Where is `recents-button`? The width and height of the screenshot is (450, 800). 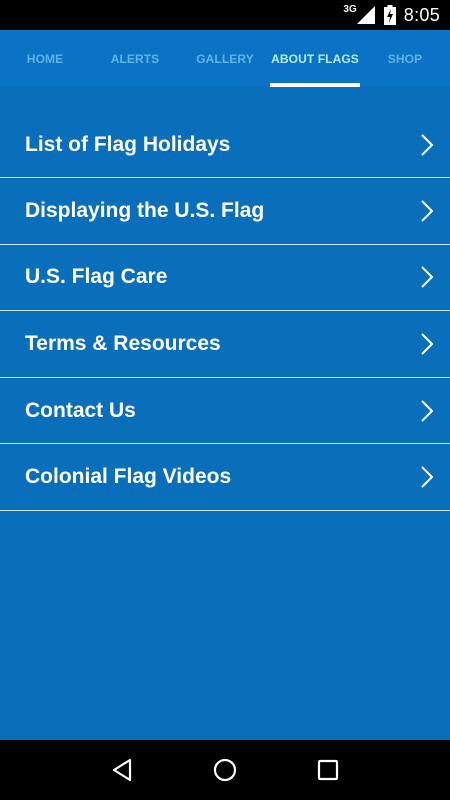 recents-button is located at coordinates (328, 770).